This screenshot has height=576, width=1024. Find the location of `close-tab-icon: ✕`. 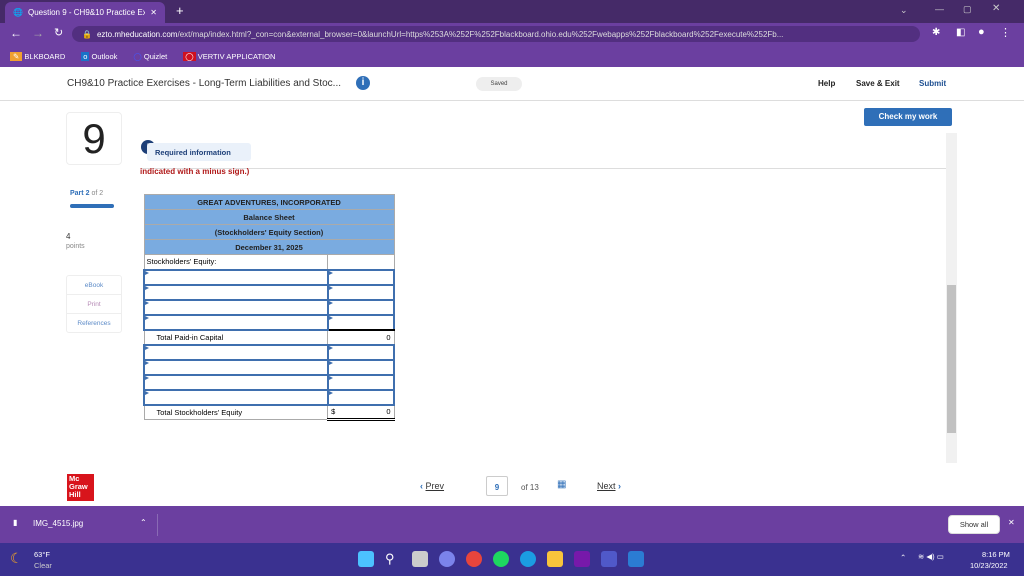

close-tab-icon: ✕ is located at coordinates (153, 12).